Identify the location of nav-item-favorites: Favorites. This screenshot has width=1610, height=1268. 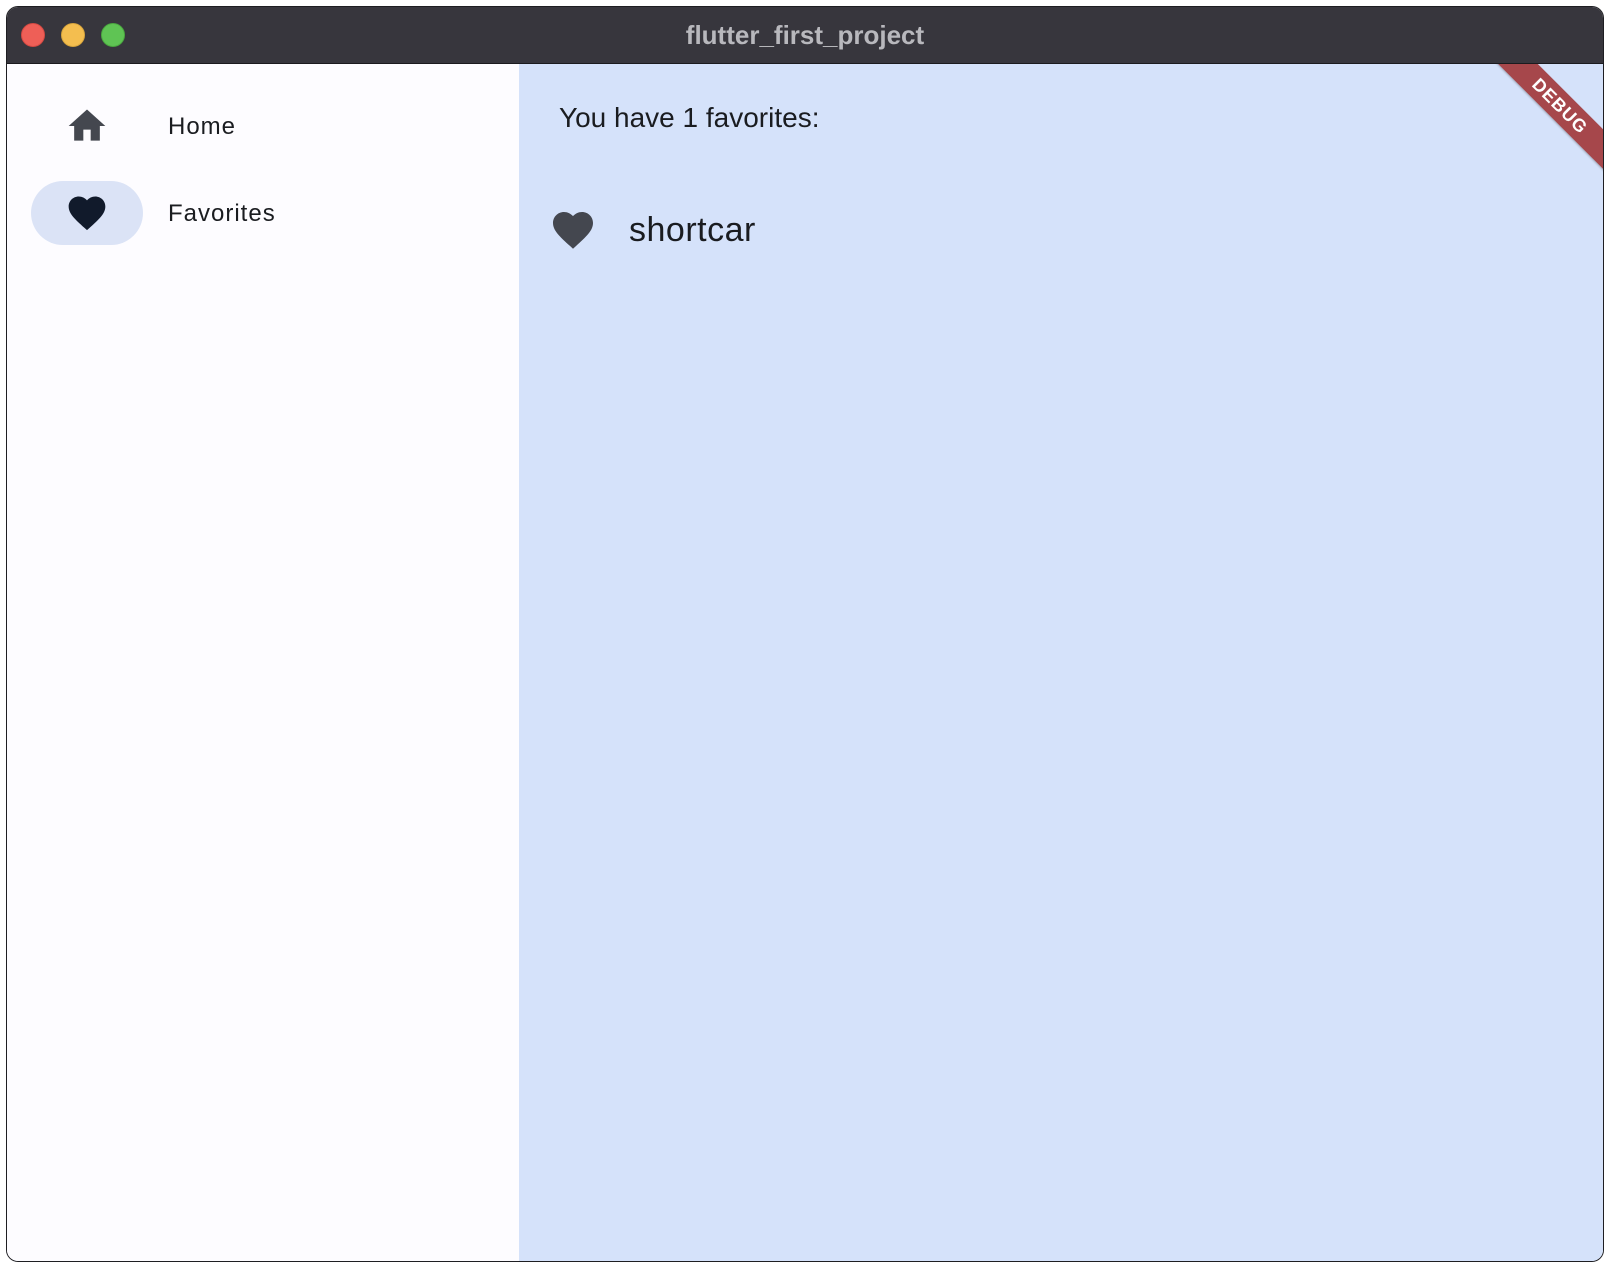
(263, 214).